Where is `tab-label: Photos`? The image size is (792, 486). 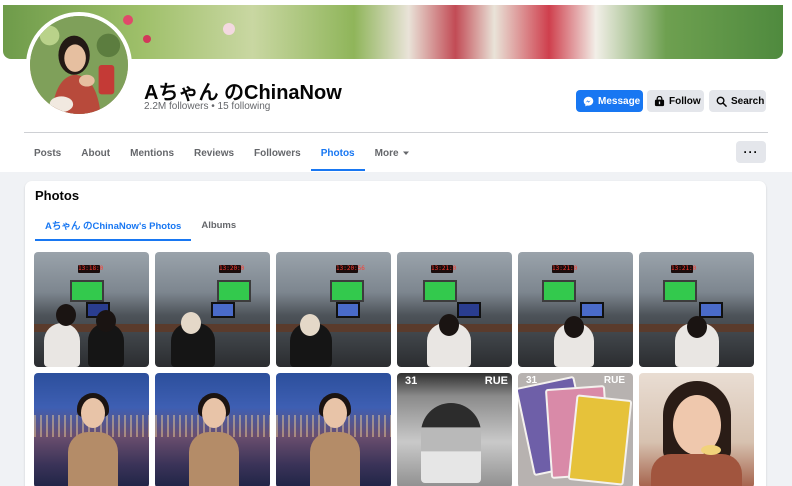
tab-label: Photos is located at coordinates (337, 153).